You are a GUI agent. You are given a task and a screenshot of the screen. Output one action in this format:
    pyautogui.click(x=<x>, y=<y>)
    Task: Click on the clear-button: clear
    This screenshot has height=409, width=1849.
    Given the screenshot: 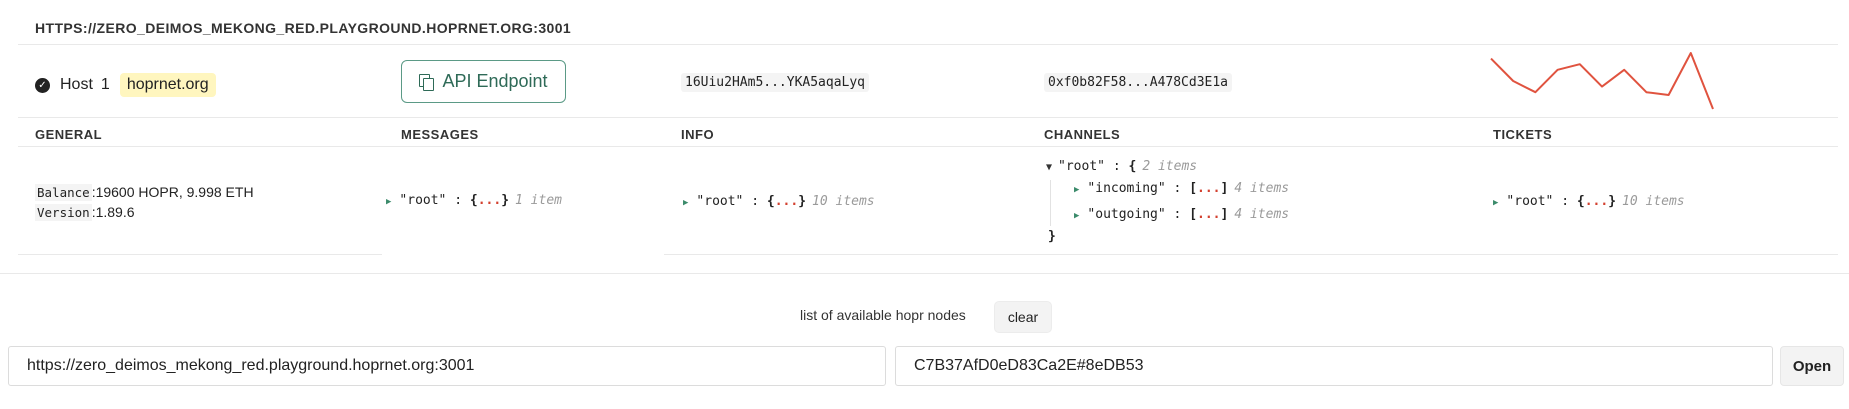 What is the action you would take?
    pyautogui.click(x=1023, y=317)
    